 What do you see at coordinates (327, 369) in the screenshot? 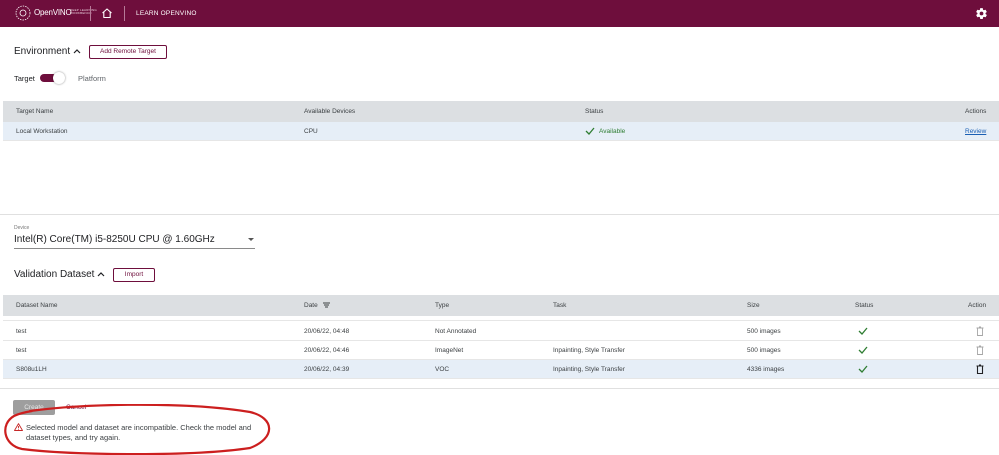
I see `date-cell: 20/06/22, 04:39` at bounding box center [327, 369].